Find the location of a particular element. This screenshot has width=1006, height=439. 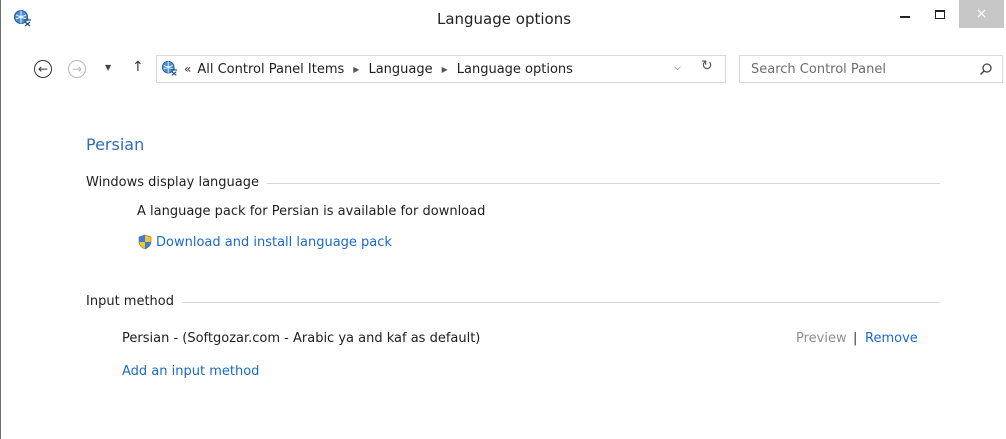

add-input-method-link: Add an input method is located at coordinates (190, 371).